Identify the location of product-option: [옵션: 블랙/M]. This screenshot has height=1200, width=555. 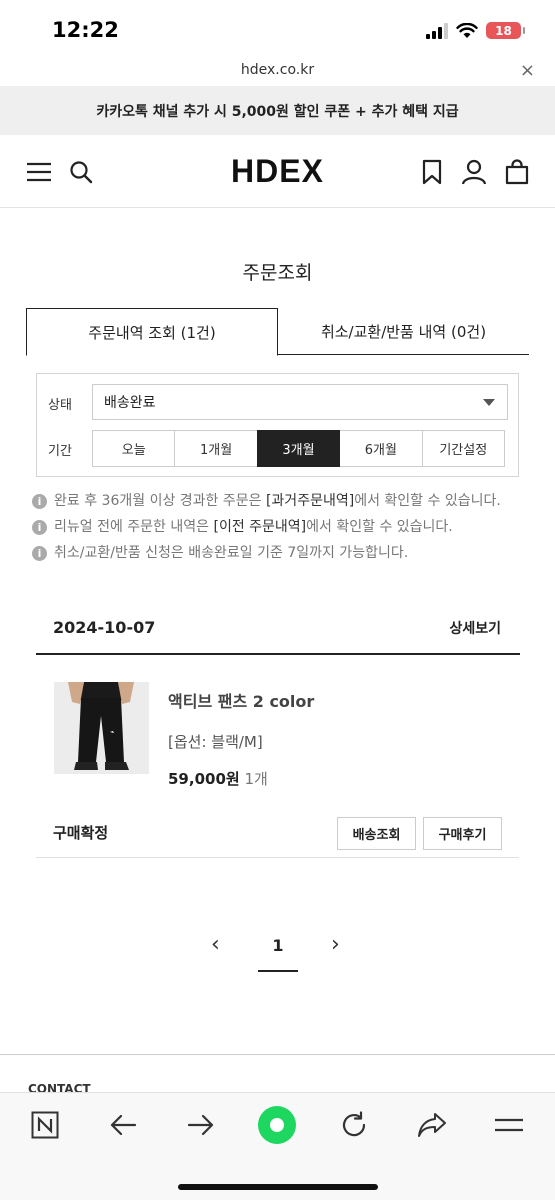
(215, 742).